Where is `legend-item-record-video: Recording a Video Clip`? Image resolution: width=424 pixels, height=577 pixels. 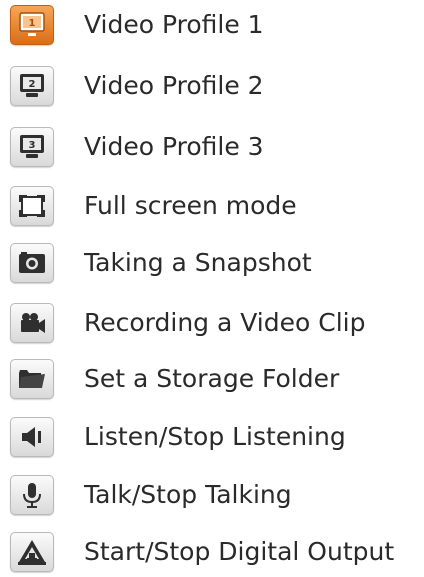
legend-item-record-video: Recording a Video Clip is located at coordinates (215, 323).